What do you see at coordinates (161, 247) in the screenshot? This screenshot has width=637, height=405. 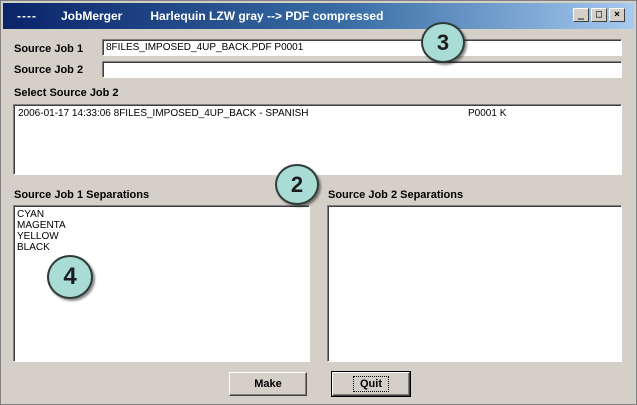 I see `list-item: BLACK` at bounding box center [161, 247].